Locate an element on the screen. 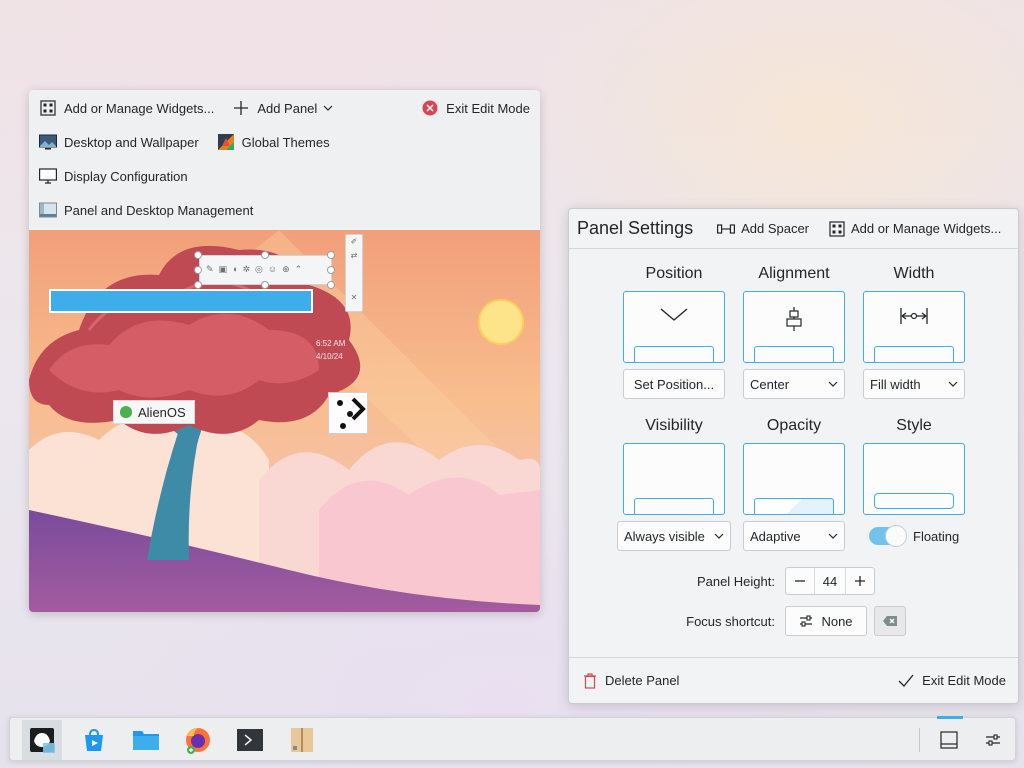  delete-panel-button: Delete Panel is located at coordinates (631, 680).